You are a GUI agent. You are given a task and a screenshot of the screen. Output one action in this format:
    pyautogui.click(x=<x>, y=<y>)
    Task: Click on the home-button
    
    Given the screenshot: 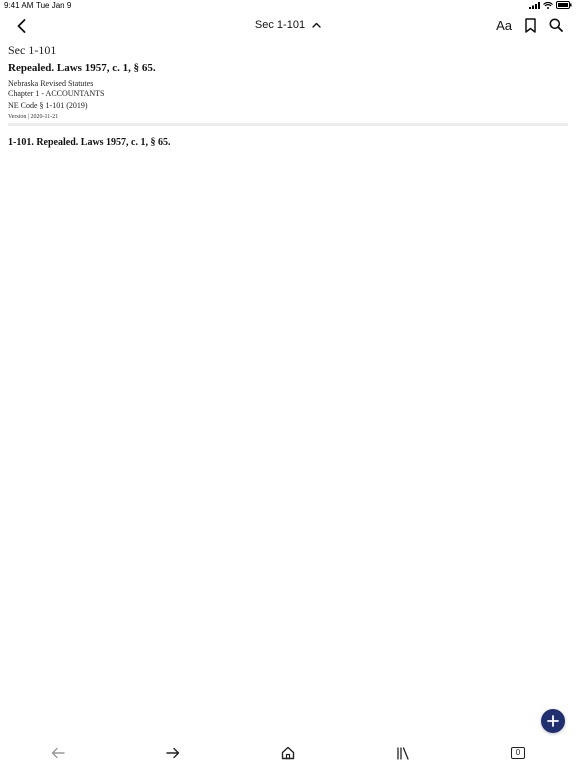 What is the action you would take?
    pyautogui.click(x=288, y=753)
    